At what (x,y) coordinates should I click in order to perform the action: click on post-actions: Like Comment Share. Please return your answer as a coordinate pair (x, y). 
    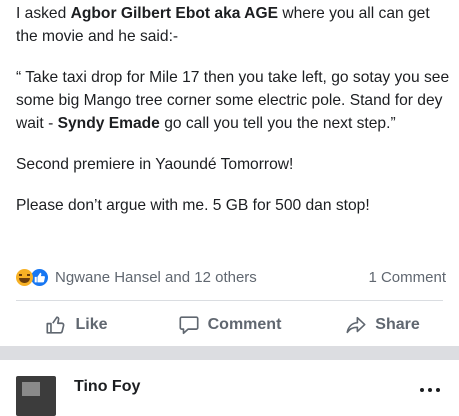
    Looking at the image, I should click on (229, 325).